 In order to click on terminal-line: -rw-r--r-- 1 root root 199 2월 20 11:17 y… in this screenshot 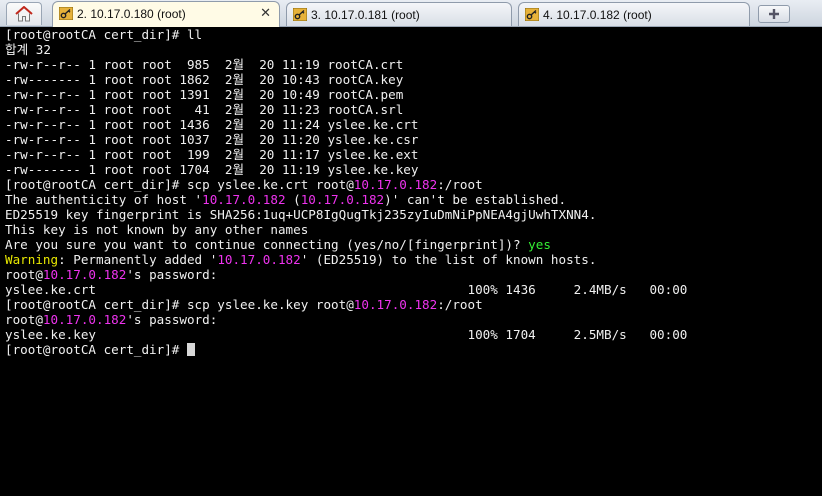, I will do `click(212, 154)`.